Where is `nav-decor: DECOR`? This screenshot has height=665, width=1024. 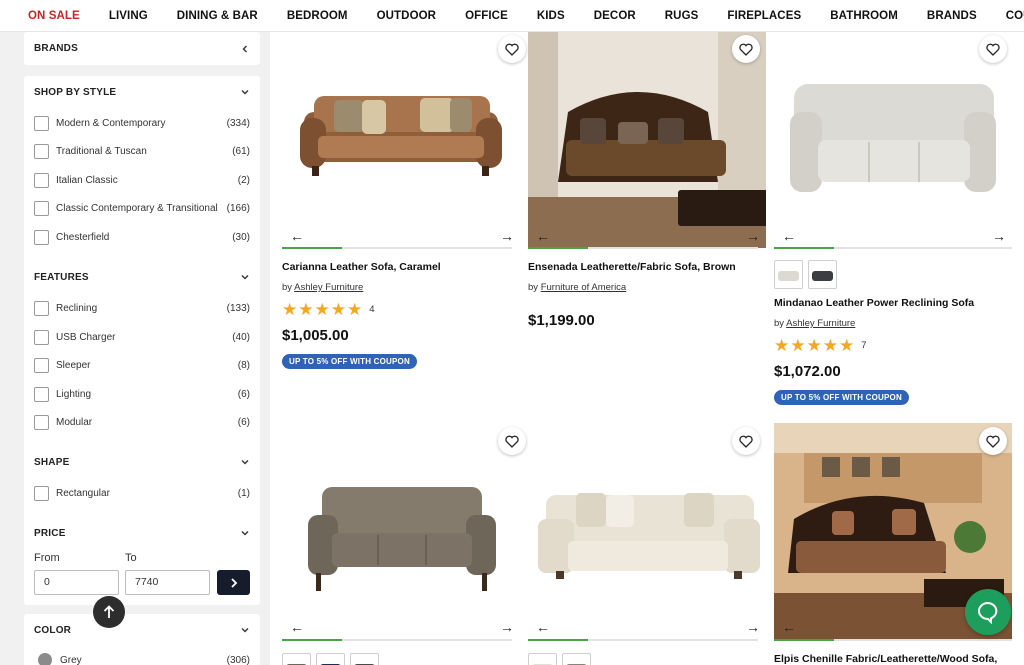 nav-decor: DECOR is located at coordinates (615, 16).